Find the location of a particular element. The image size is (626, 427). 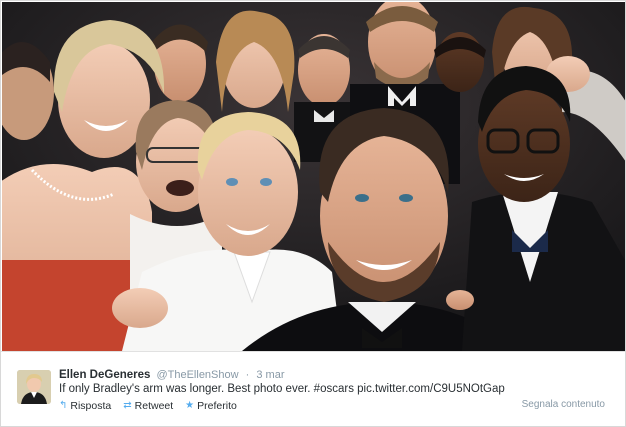

favorite-button: ★ Preferito is located at coordinates (211, 406).